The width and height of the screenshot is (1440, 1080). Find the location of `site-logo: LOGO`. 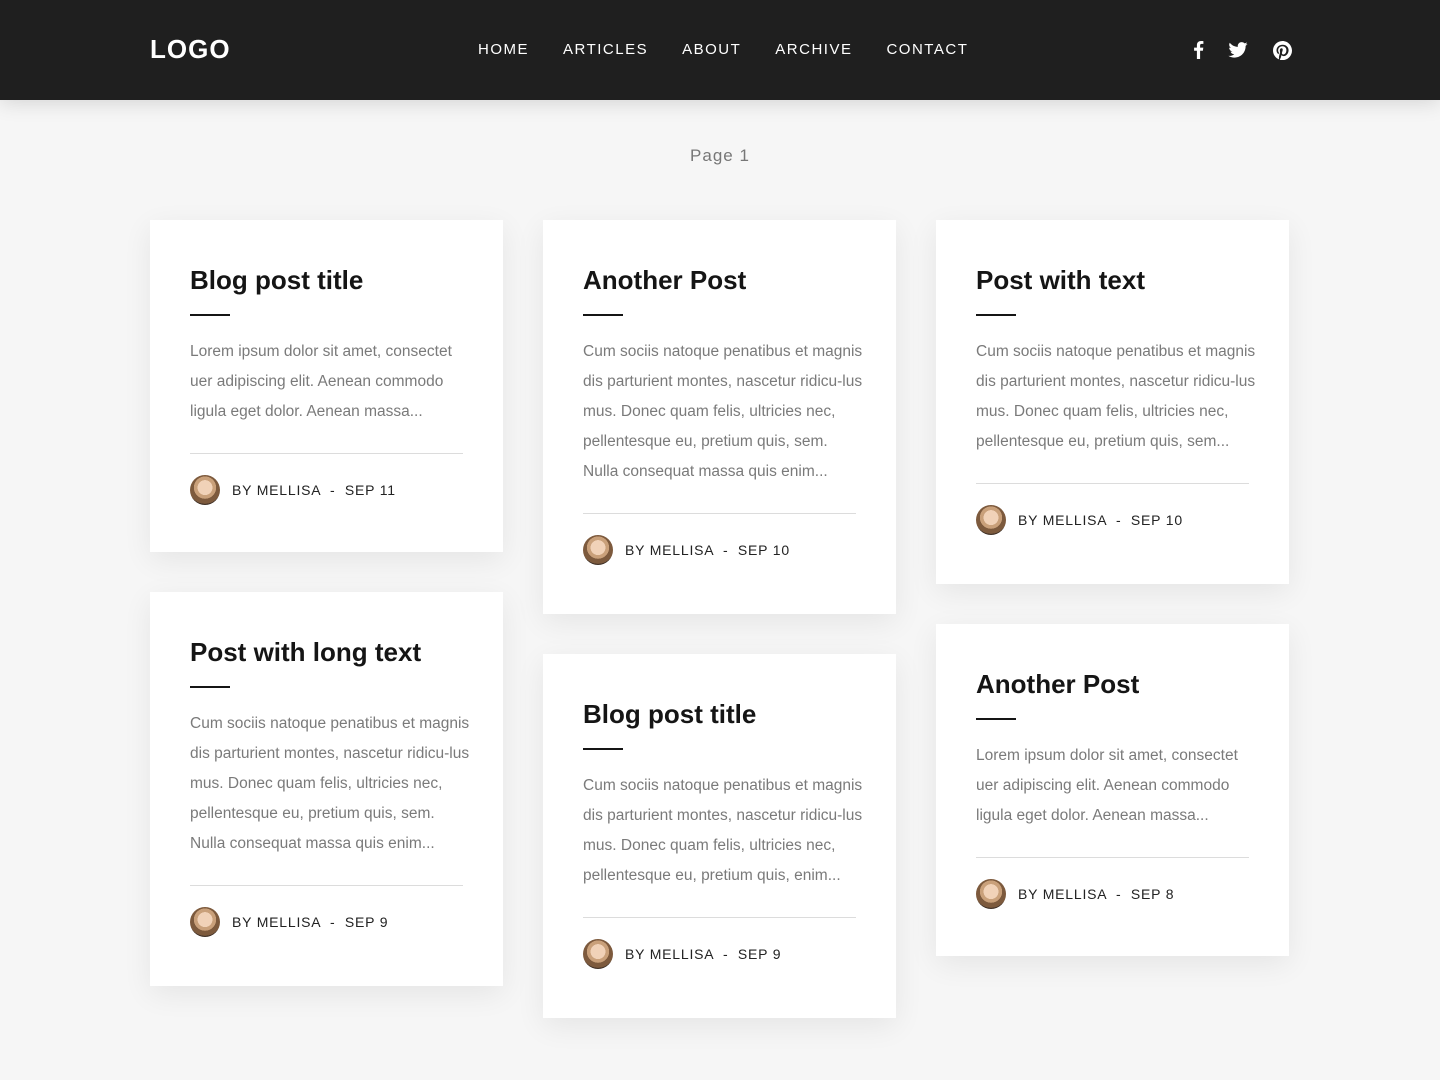

site-logo: LOGO is located at coordinates (190, 49).